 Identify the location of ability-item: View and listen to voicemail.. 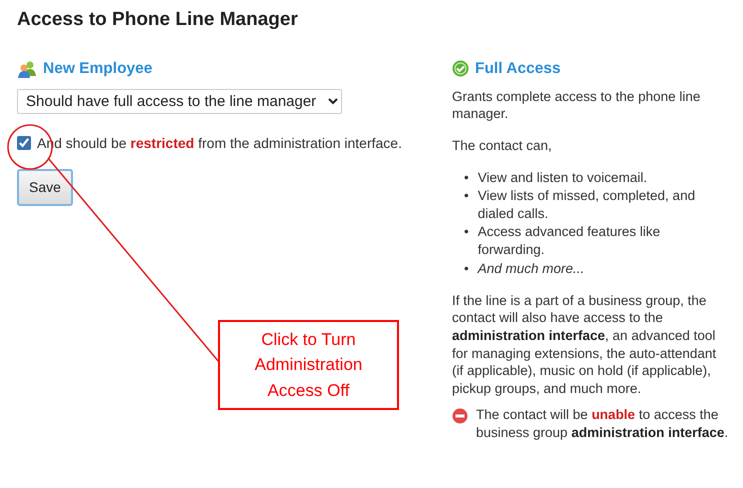
(563, 177).